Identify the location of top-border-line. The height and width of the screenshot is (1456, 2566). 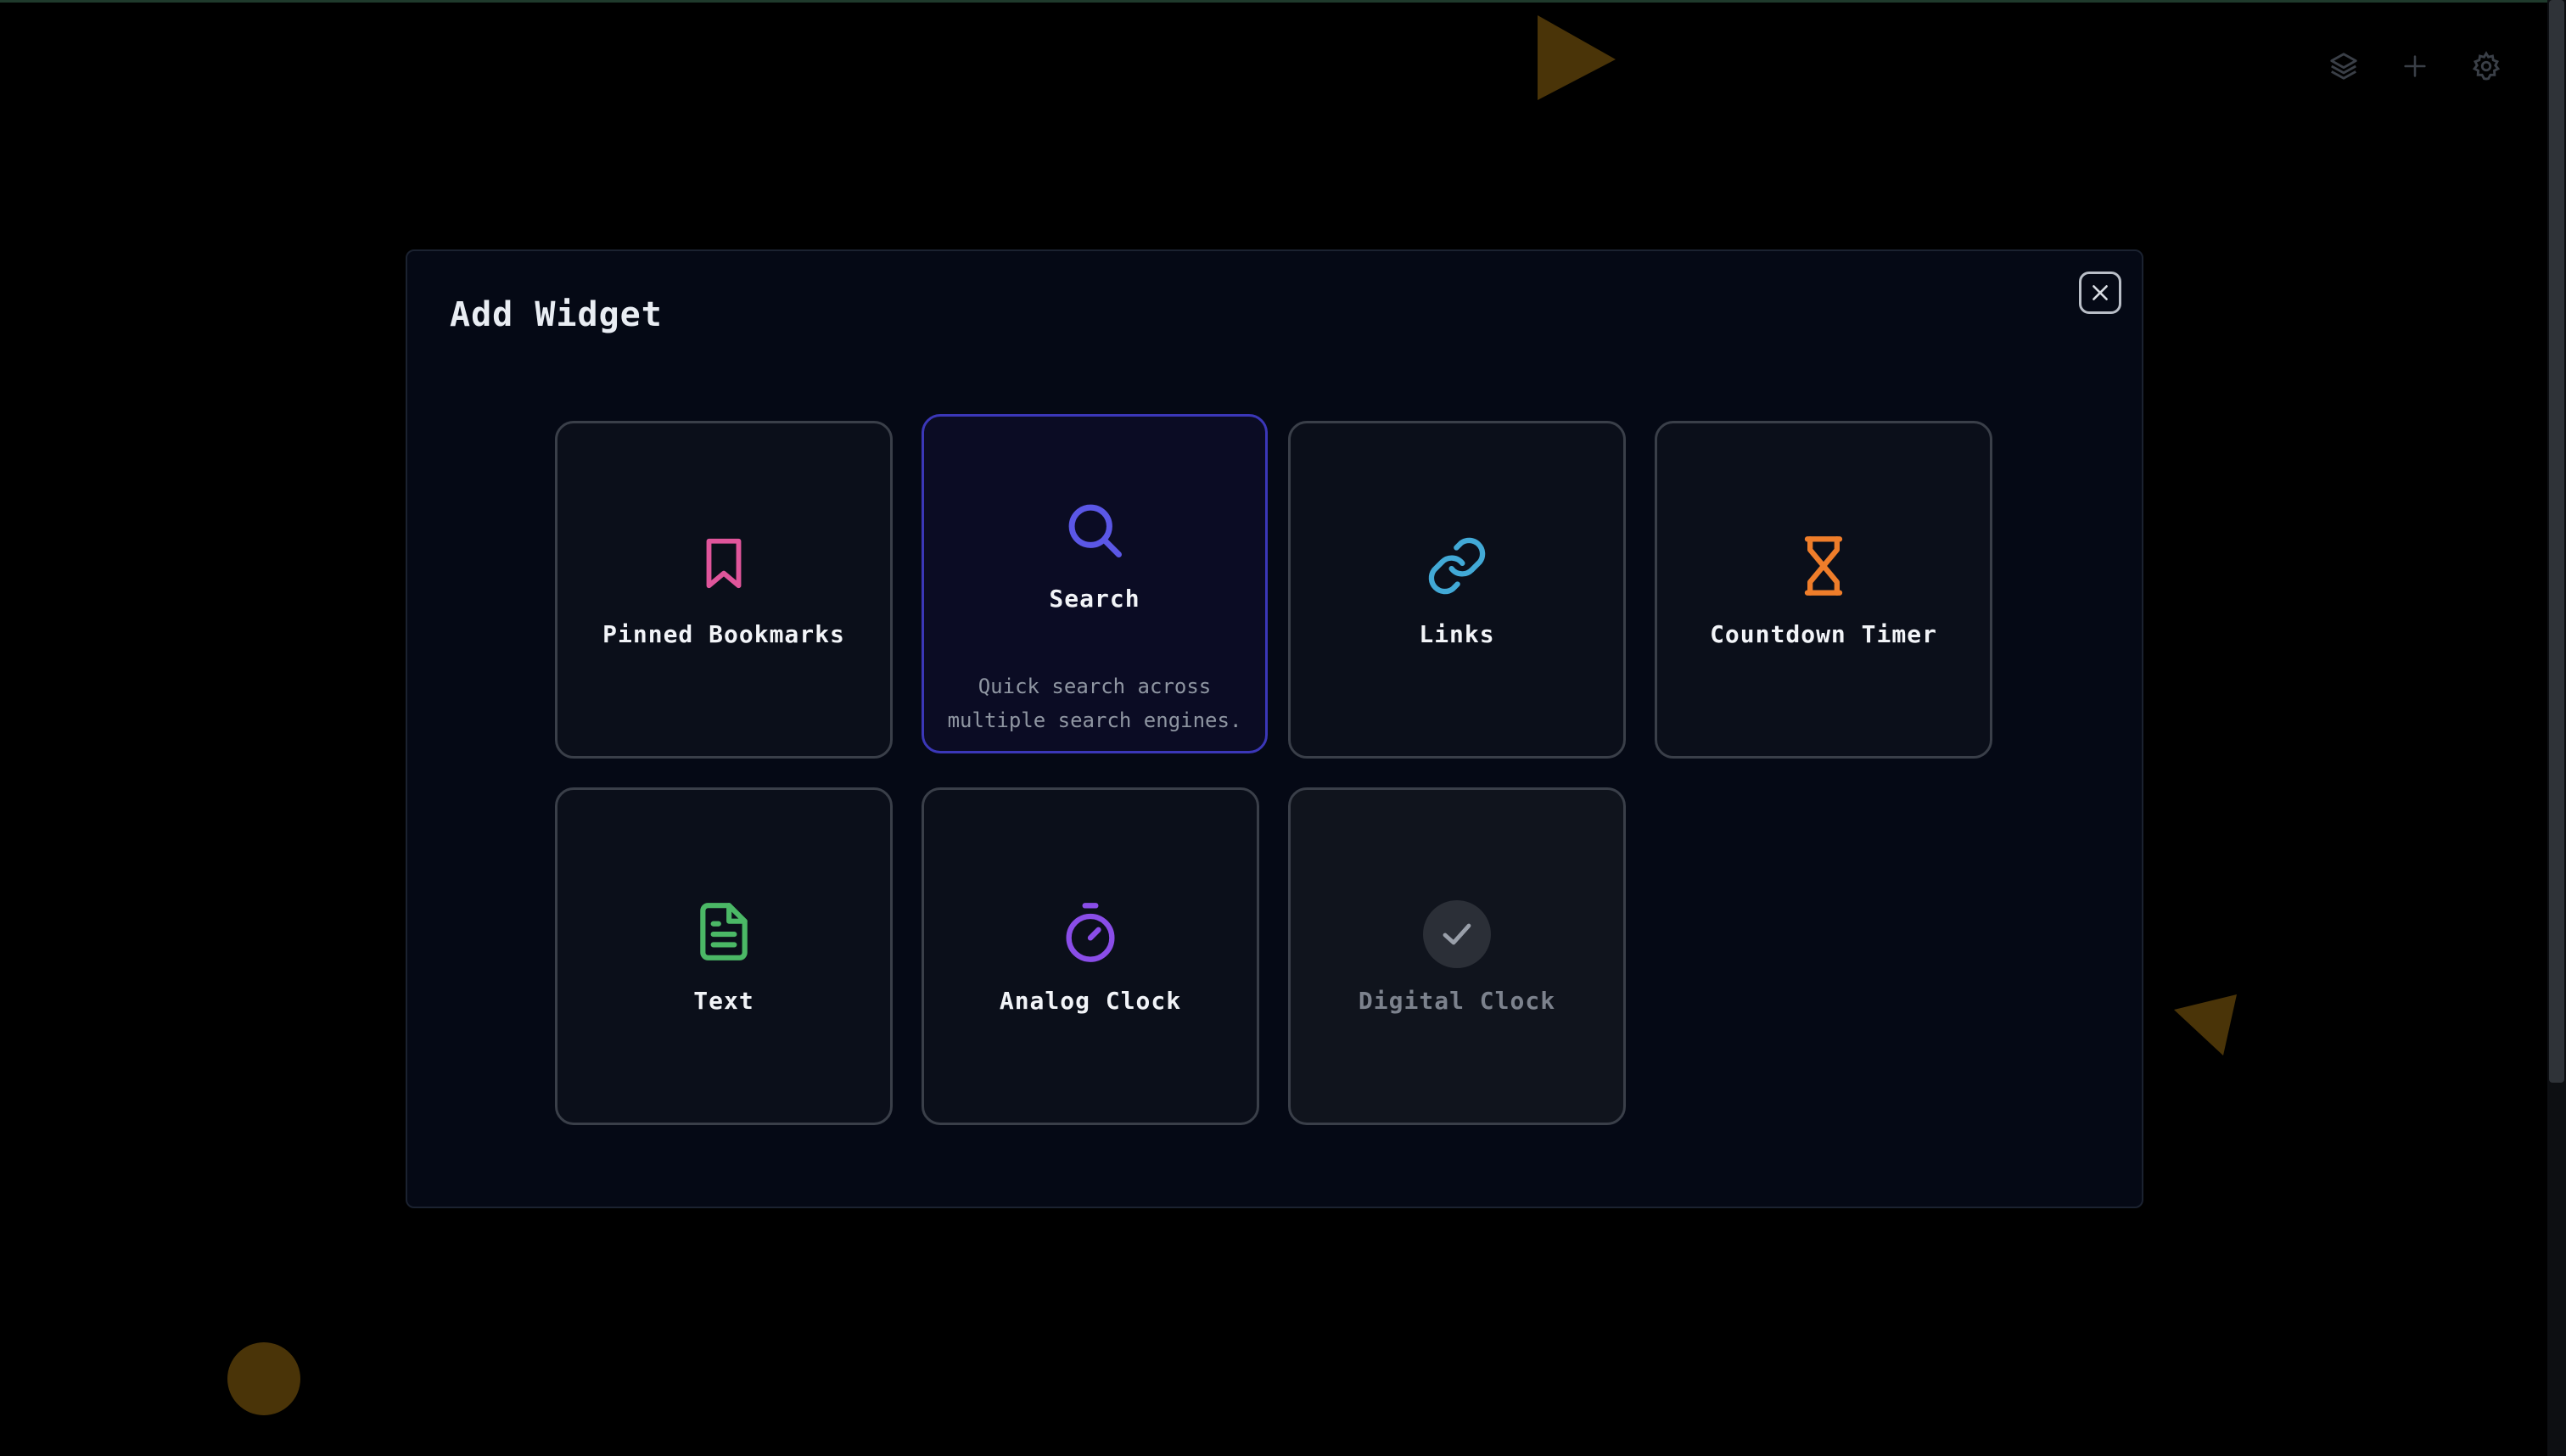
(1274, 1).